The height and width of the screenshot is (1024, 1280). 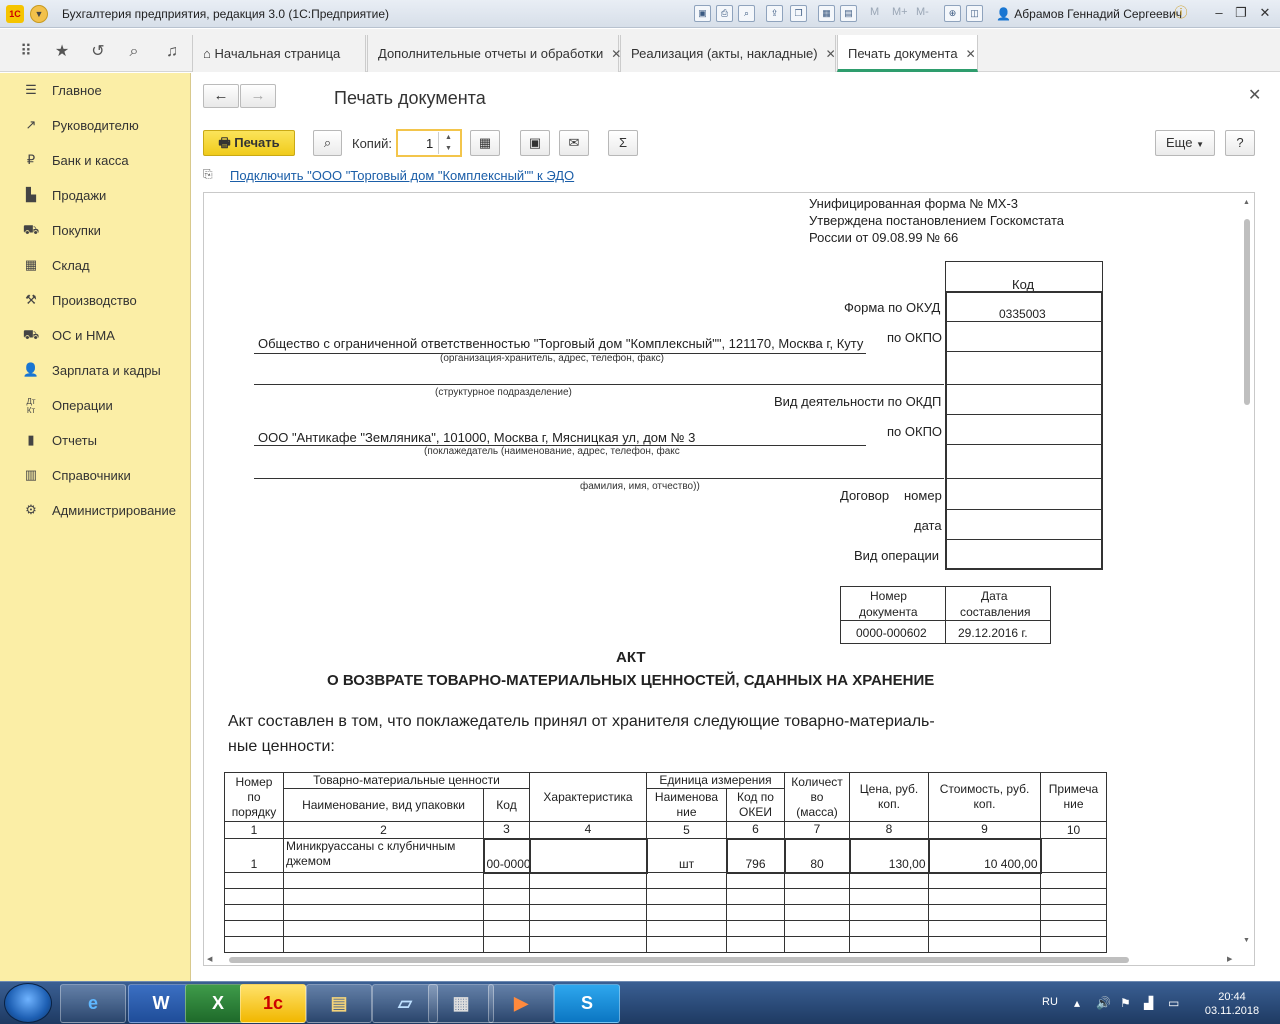 What do you see at coordinates (26, 52) in the screenshot?
I see `apps-grid-icon: ⠿` at bounding box center [26, 52].